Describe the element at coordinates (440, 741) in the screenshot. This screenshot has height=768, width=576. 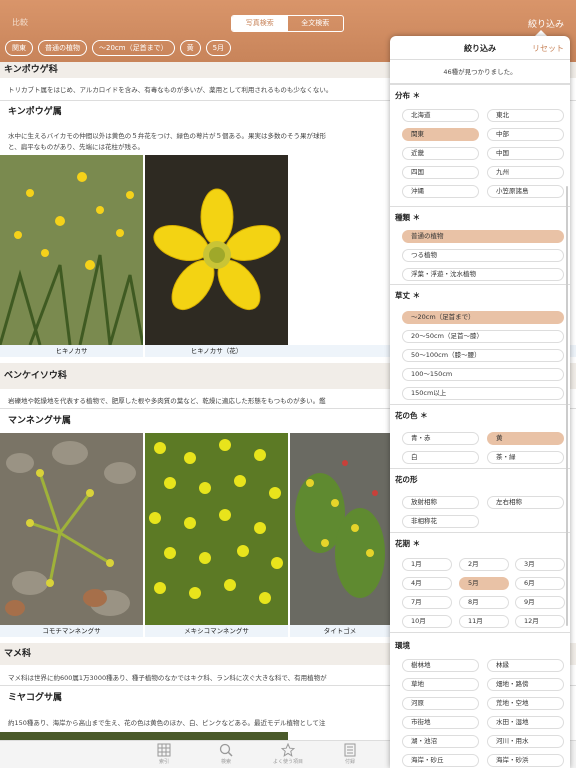
I see `option-lake-pond: 湖・池沼` at that location.